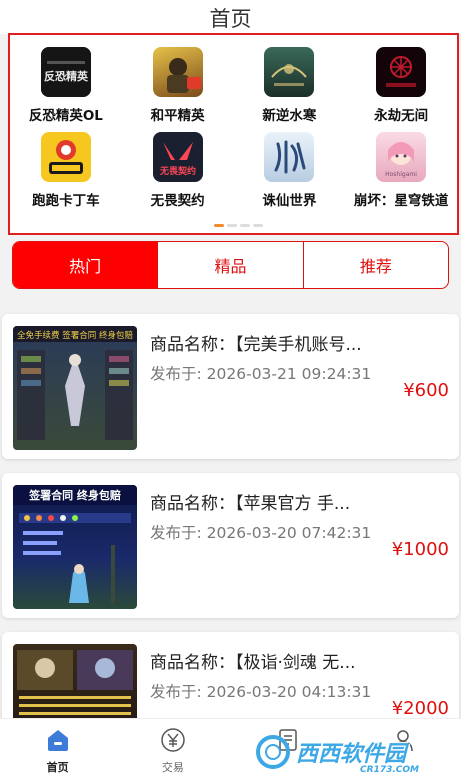  What do you see at coordinates (172, 767) in the screenshot?
I see `nav-label: 交易` at bounding box center [172, 767].